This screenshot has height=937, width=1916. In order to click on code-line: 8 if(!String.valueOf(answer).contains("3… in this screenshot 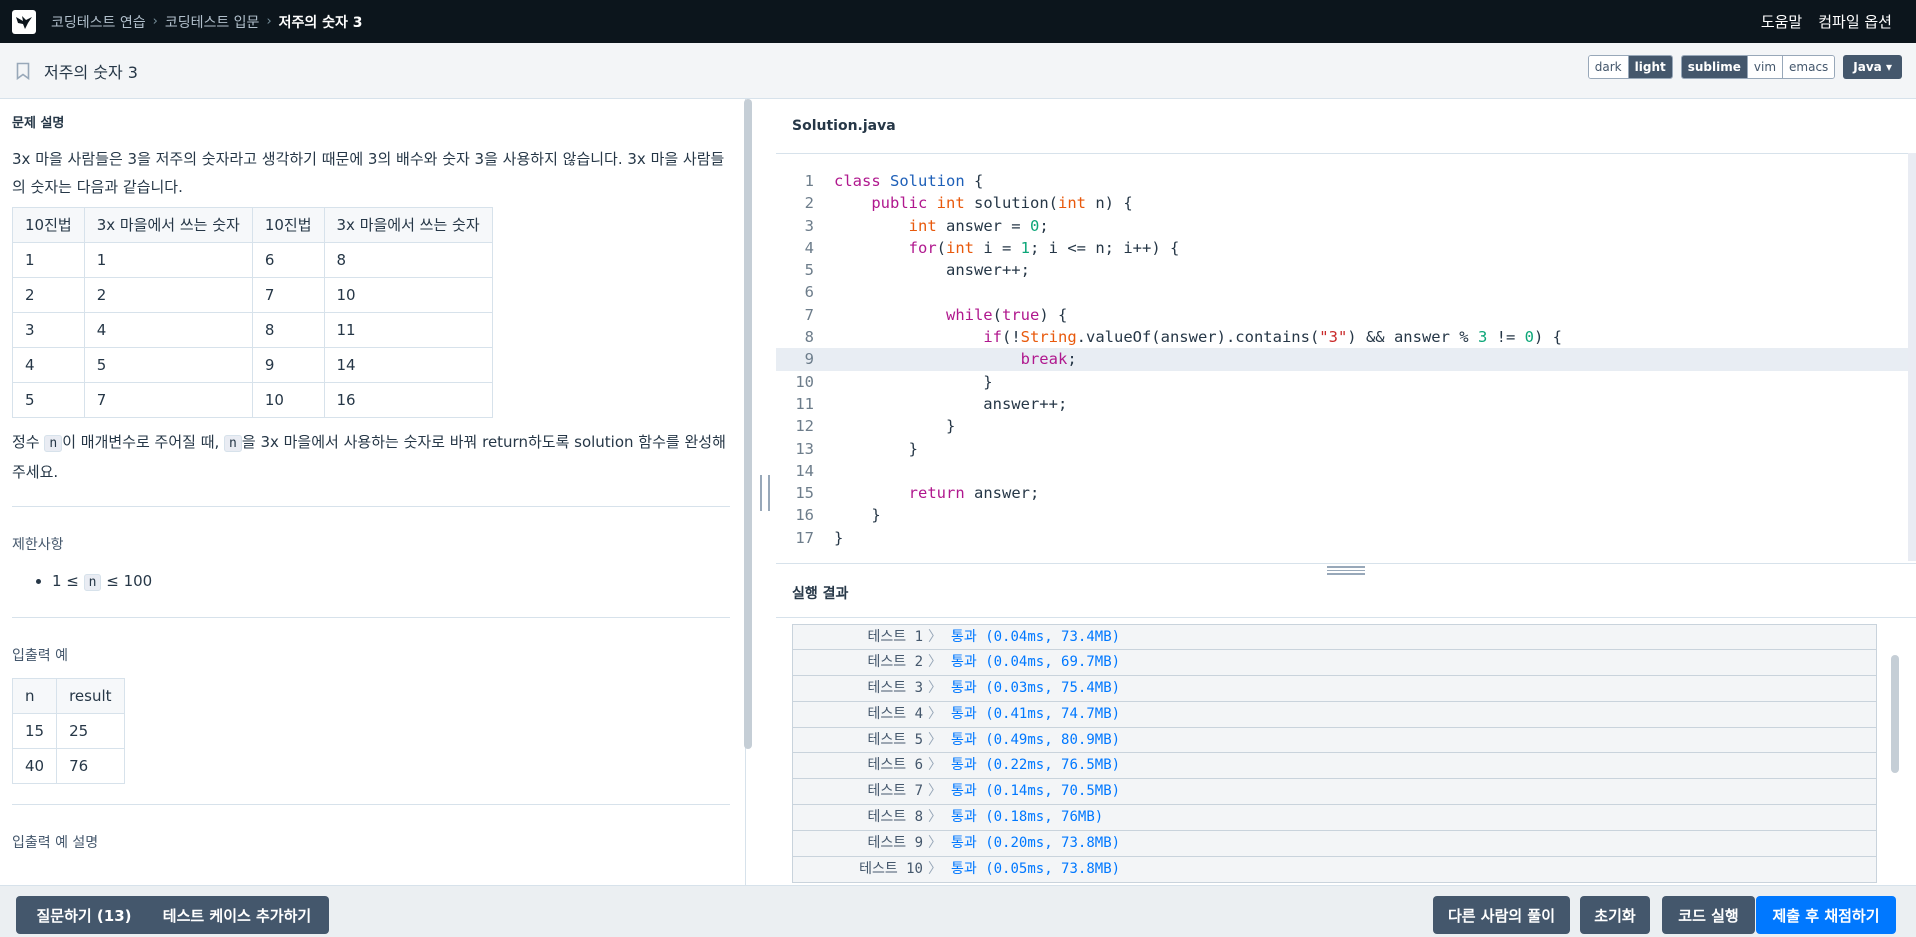, I will do `click(1346, 337)`.